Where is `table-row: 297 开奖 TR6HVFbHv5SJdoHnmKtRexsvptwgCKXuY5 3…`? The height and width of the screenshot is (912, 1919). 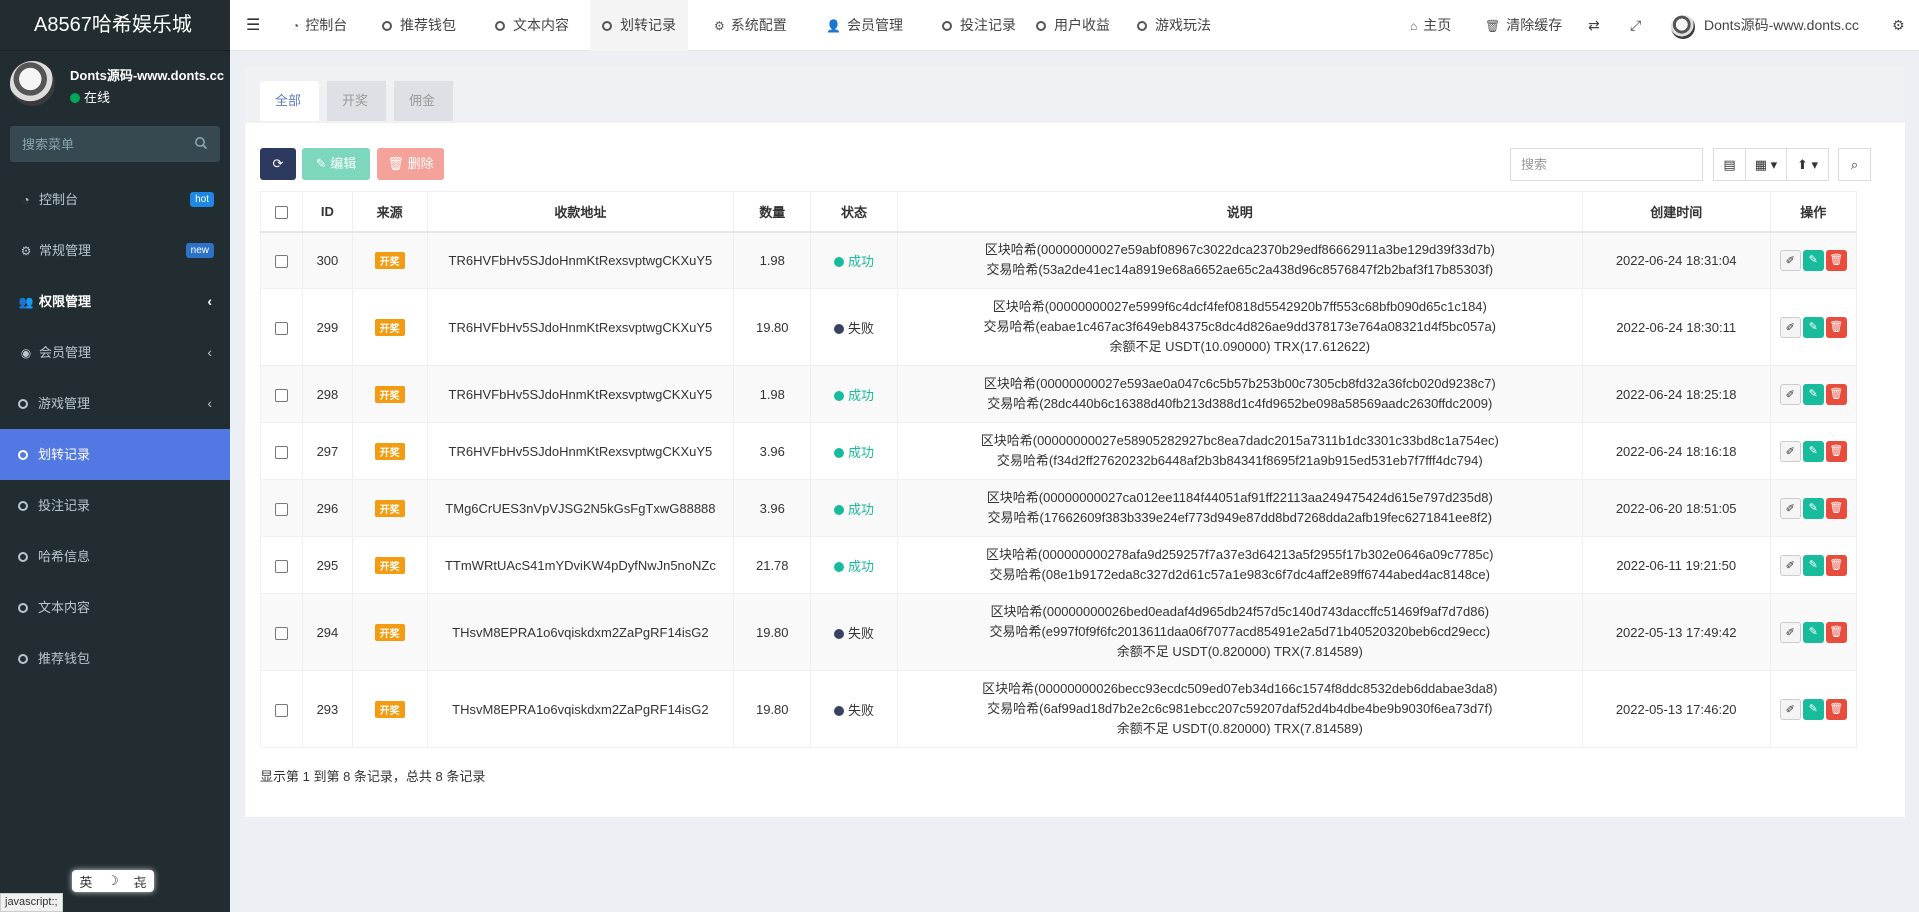 table-row: 297 开奖 TR6HVFbHv5SJdoHnmKtRexsvptwgCKXuY5 3… is located at coordinates (1058, 451).